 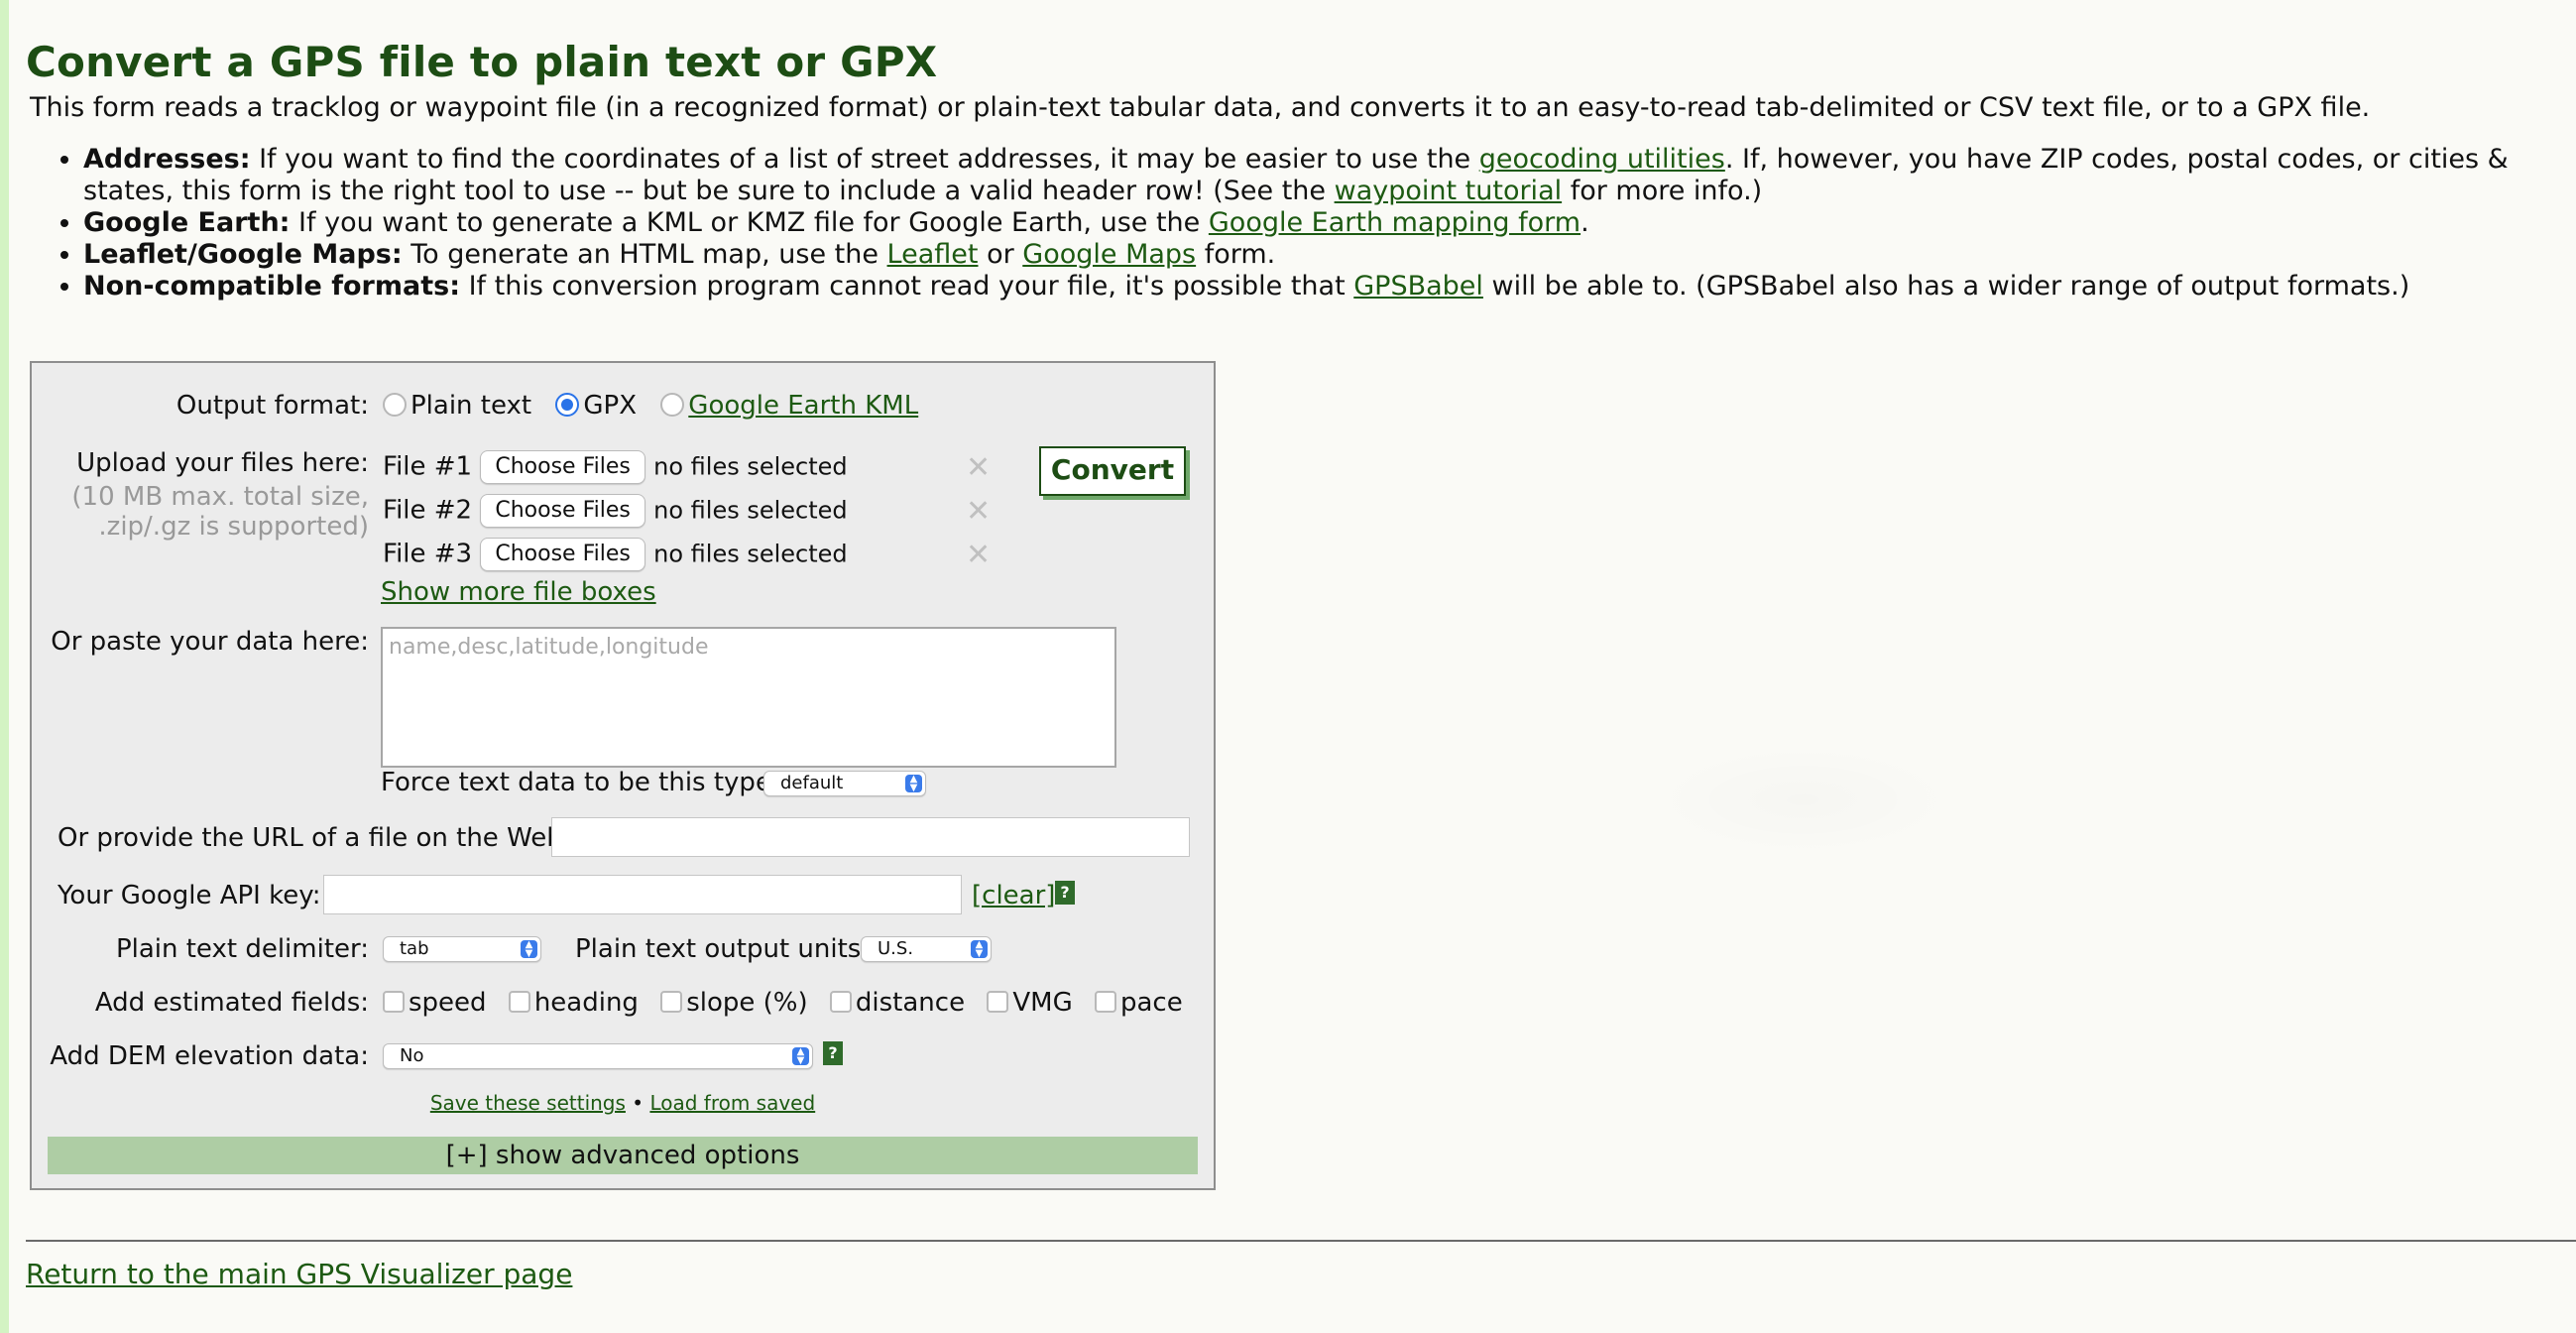 I want to click on note-text: for more info.), so click(x=1662, y=191).